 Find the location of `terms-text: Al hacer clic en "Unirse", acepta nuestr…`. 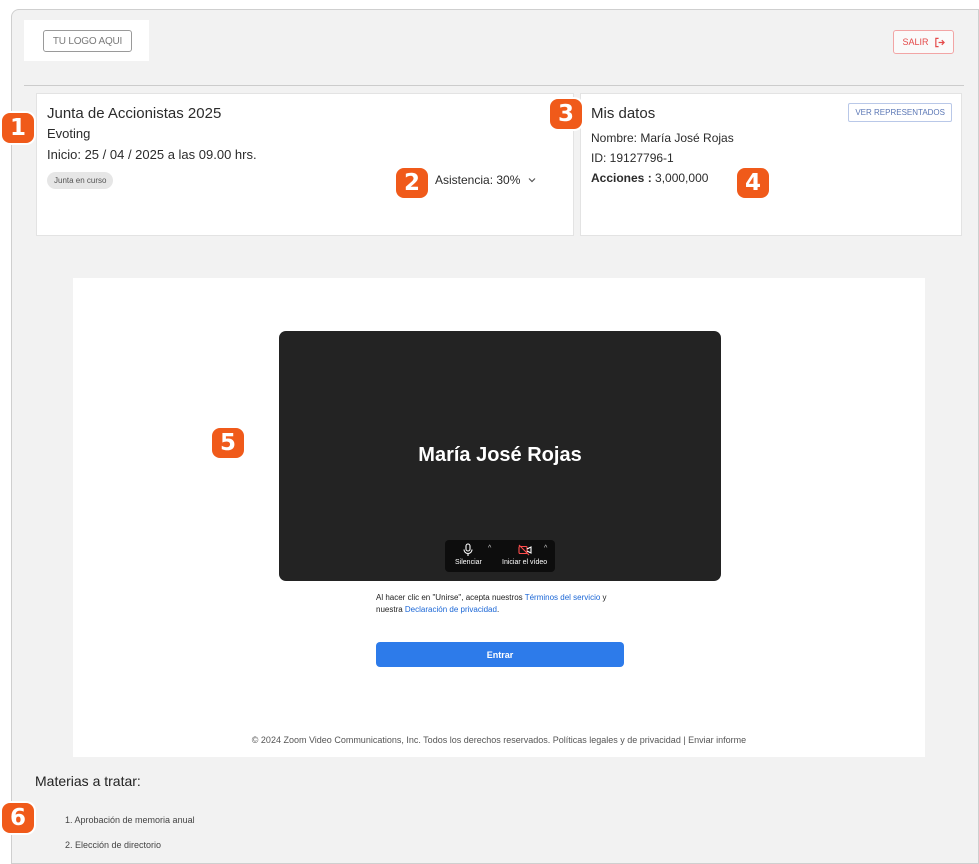

terms-text: Al hacer clic en "Unirse", acepta nuestr… is located at coordinates (501, 604).